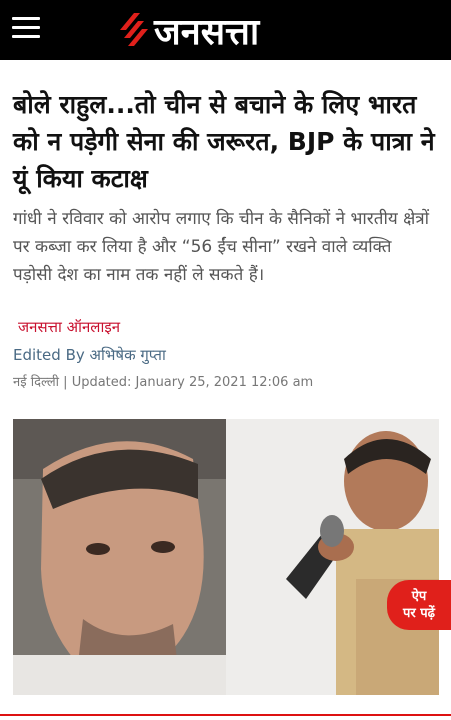  Describe the element at coordinates (419, 596) in the screenshot. I see `app-badge-line1: ऐप` at that location.